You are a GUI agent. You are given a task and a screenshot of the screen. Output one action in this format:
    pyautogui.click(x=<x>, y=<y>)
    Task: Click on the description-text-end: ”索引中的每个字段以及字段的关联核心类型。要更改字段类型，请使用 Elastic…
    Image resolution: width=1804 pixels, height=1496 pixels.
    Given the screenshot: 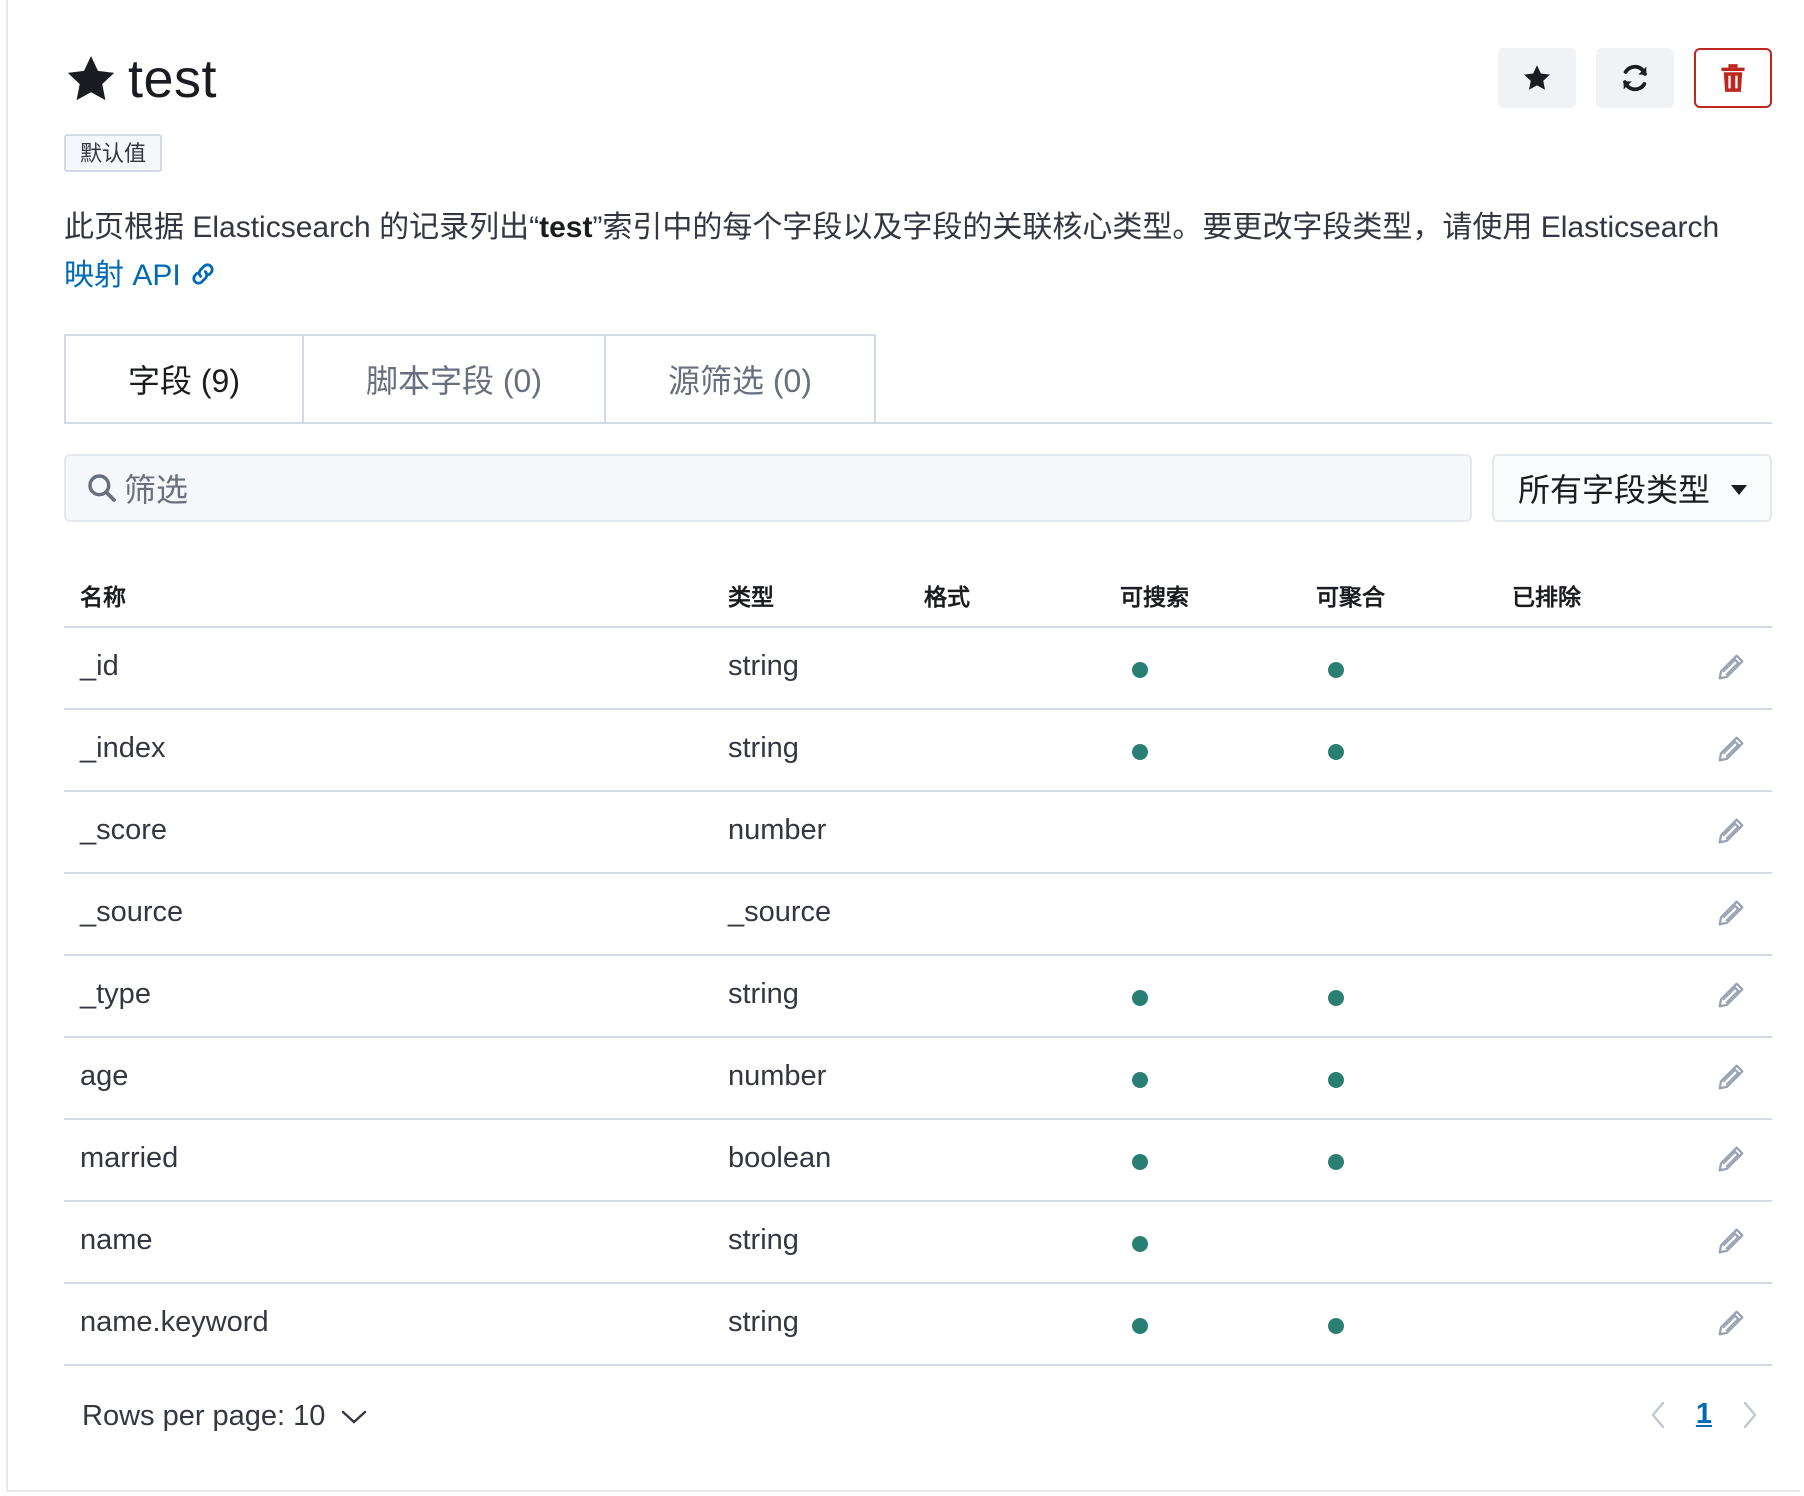 What is the action you would take?
    pyautogui.click(x=1156, y=227)
    